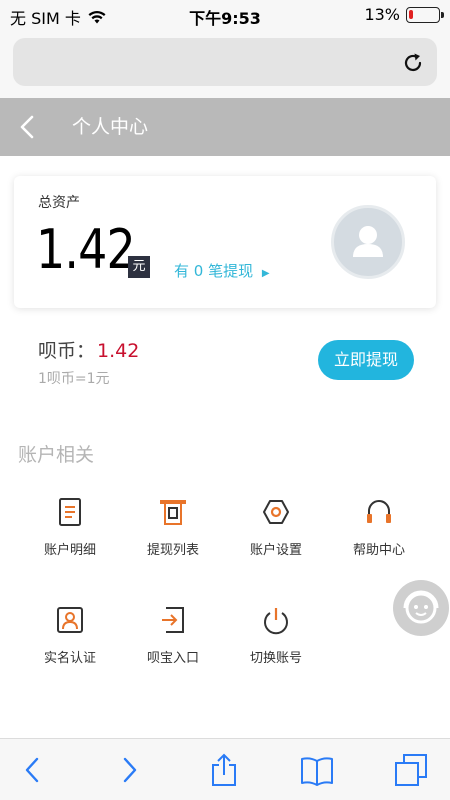 Image resolution: width=450 pixels, height=800 pixels. I want to click on settings-icon, so click(276, 512).